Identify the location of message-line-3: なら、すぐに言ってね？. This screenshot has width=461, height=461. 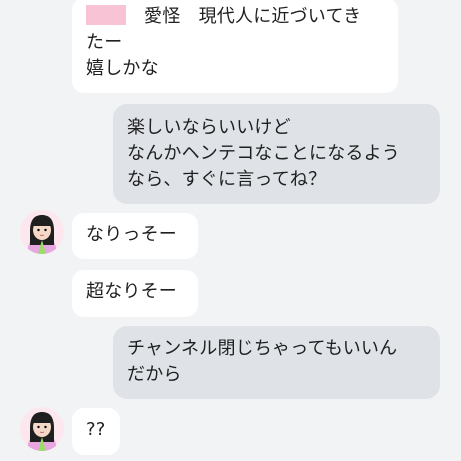
(227, 179).